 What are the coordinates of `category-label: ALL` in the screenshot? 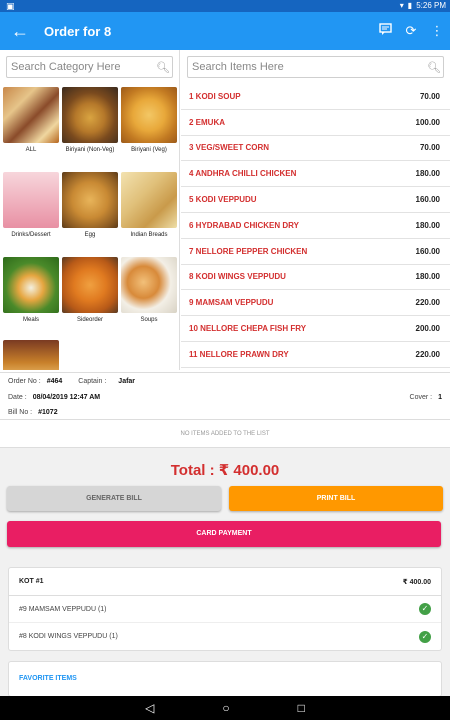 It's located at (31, 150).